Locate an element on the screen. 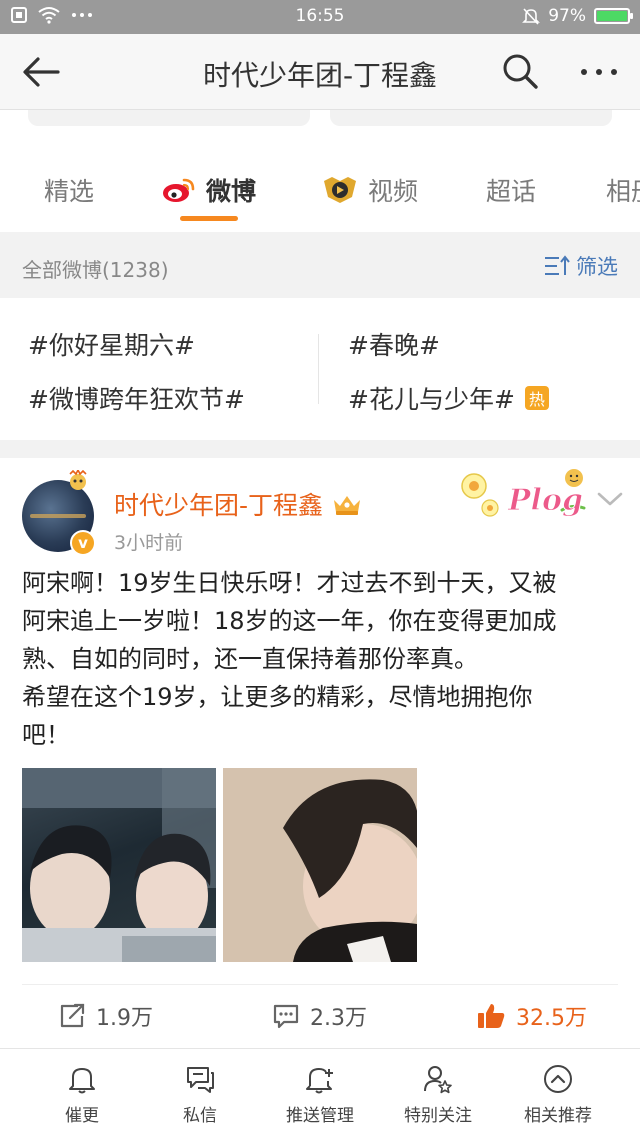 This screenshot has height=1138, width=640. post-text-line: 阿宋追上一岁啦！18岁的这一年，你在变得更加成 is located at coordinates (289, 621).